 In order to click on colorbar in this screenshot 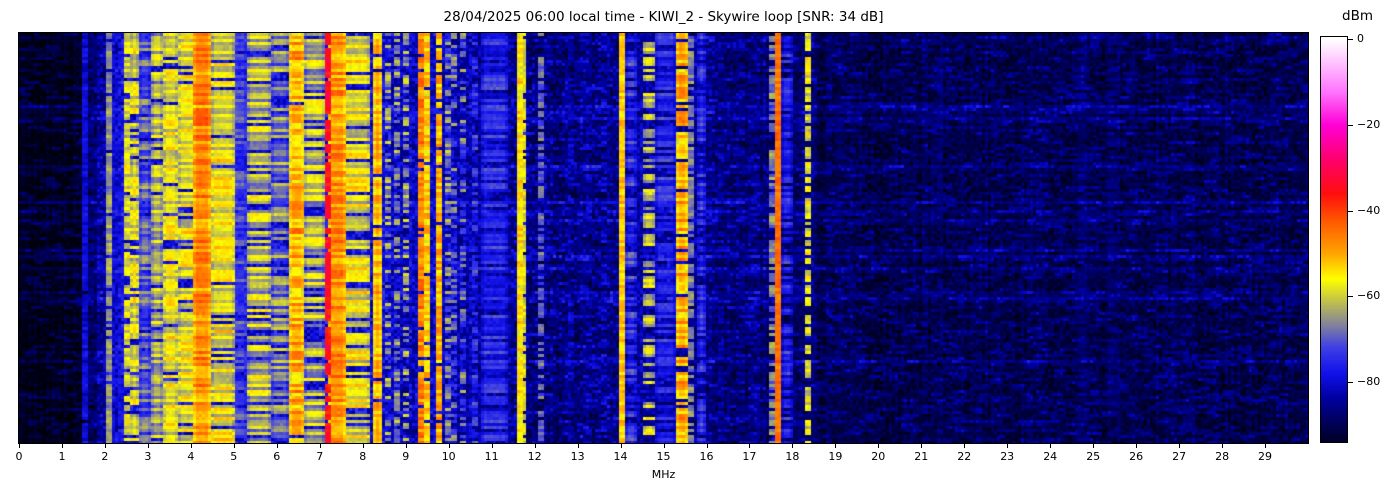, I will do `click(1334, 239)`.